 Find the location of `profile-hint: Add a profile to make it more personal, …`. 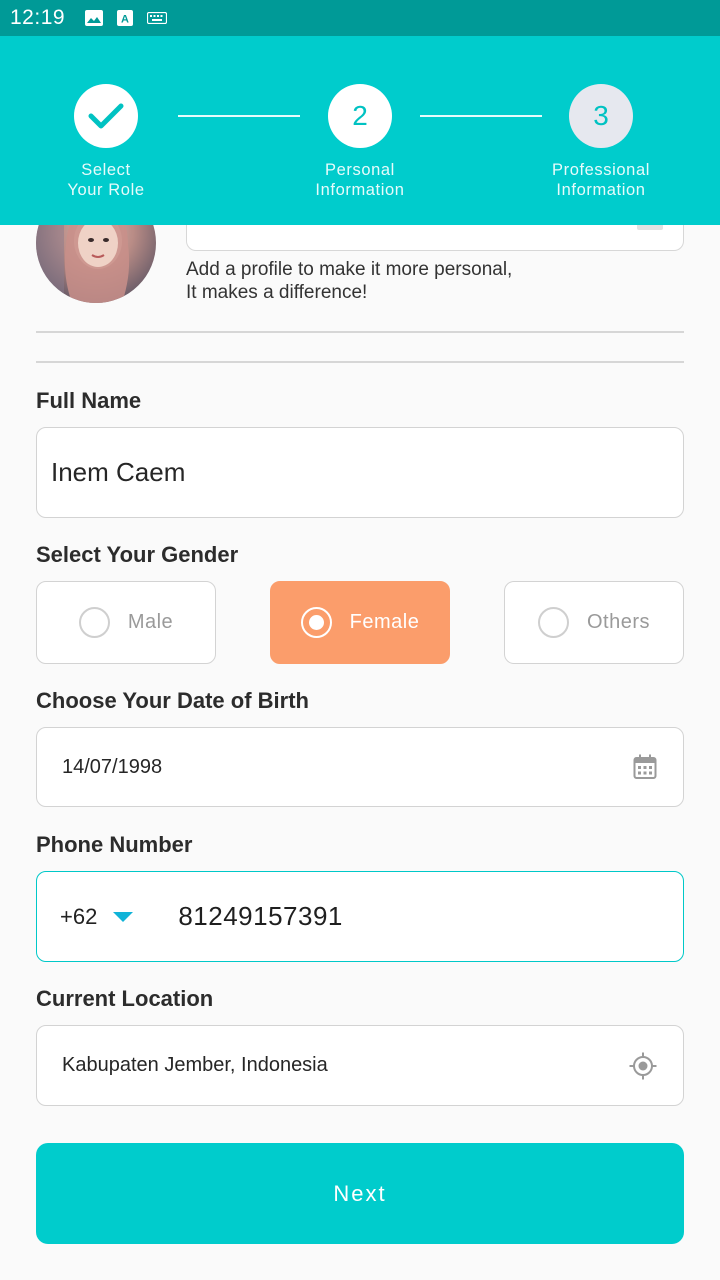

profile-hint: Add a profile to make it more personal, … is located at coordinates (426, 281).